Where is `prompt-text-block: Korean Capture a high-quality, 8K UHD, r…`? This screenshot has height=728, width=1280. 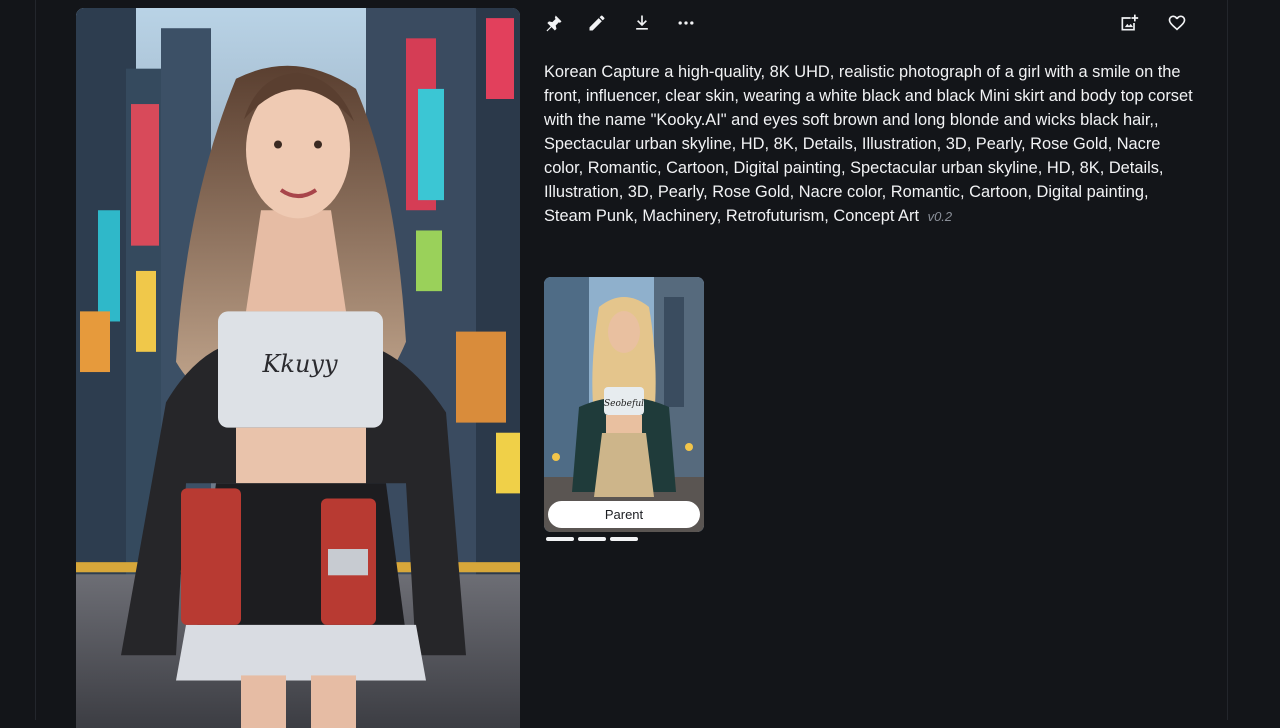
prompt-text-block: Korean Capture a high-quality, 8K UHD, r… is located at coordinates (869, 144).